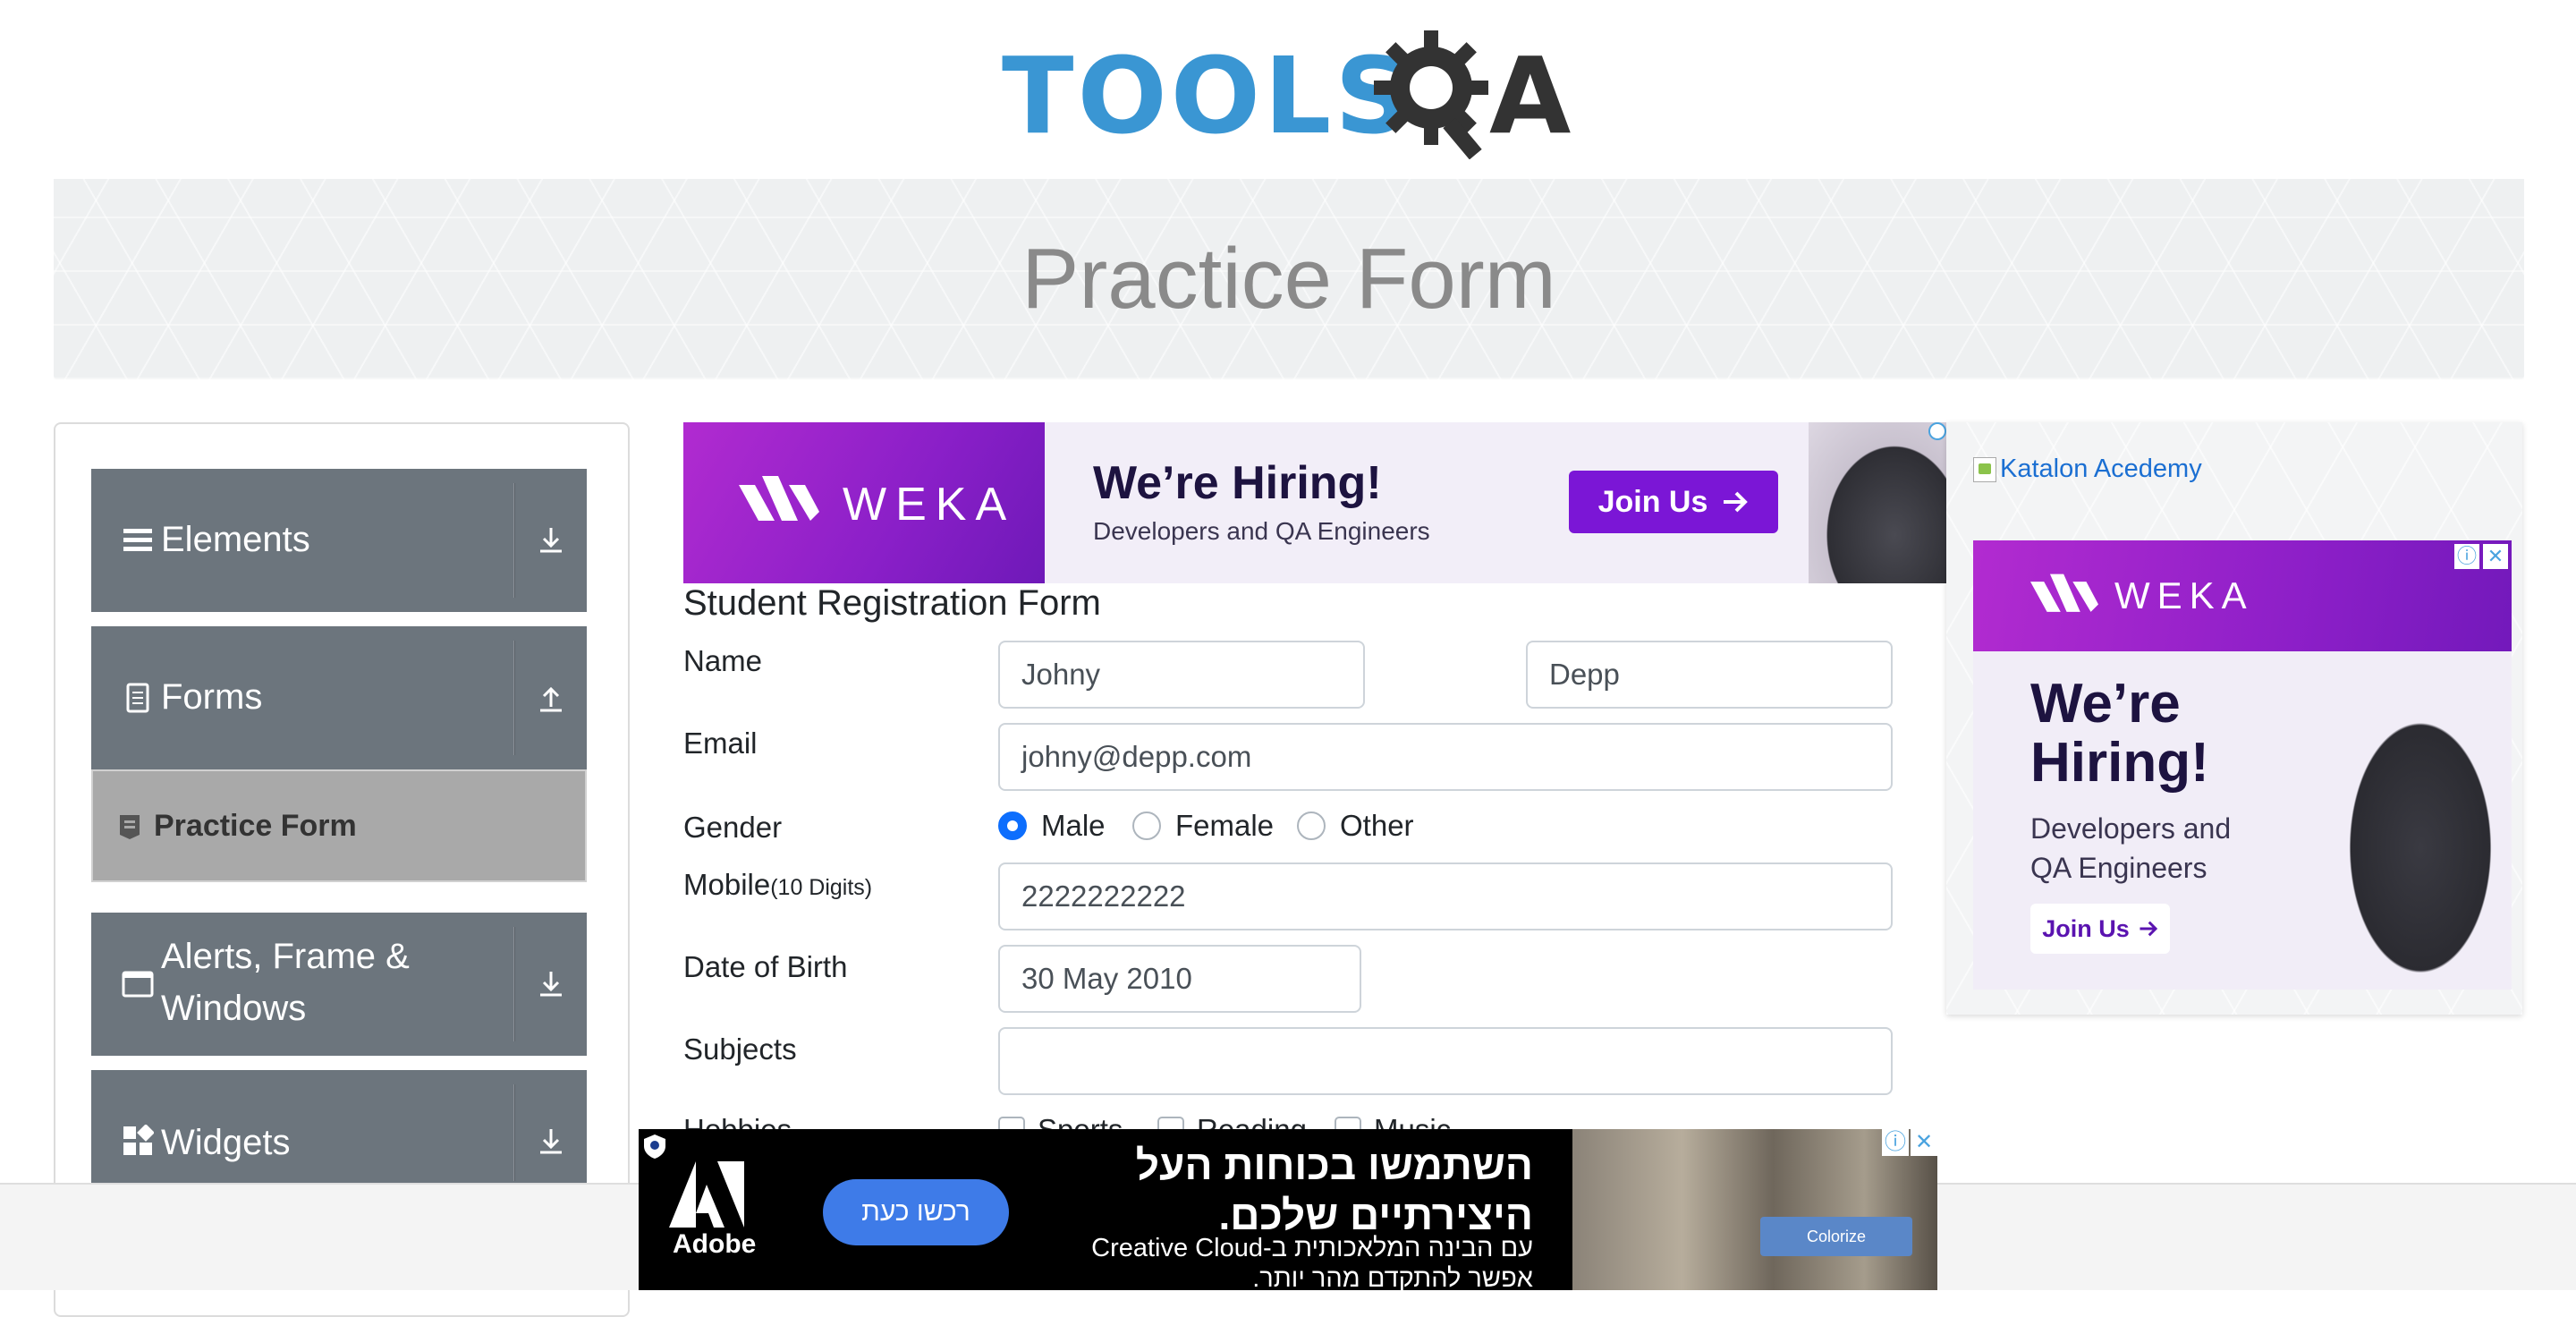 This screenshot has height=1317, width=2576. I want to click on widgets-icon, so click(138, 1140).